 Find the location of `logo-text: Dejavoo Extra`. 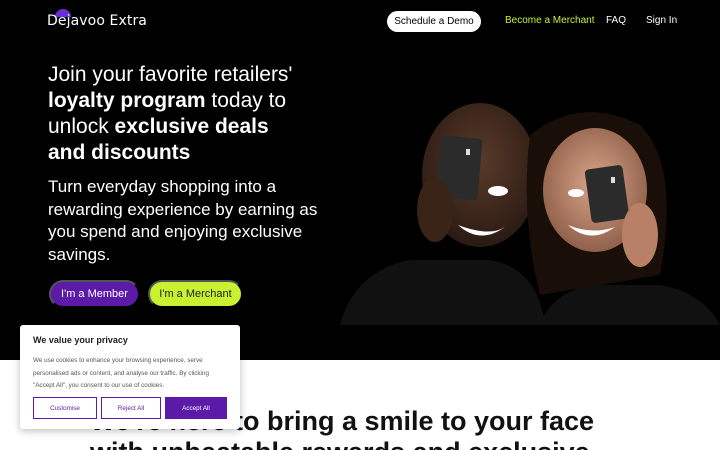

logo-text: Dejavoo Extra is located at coordinates (97, 21).